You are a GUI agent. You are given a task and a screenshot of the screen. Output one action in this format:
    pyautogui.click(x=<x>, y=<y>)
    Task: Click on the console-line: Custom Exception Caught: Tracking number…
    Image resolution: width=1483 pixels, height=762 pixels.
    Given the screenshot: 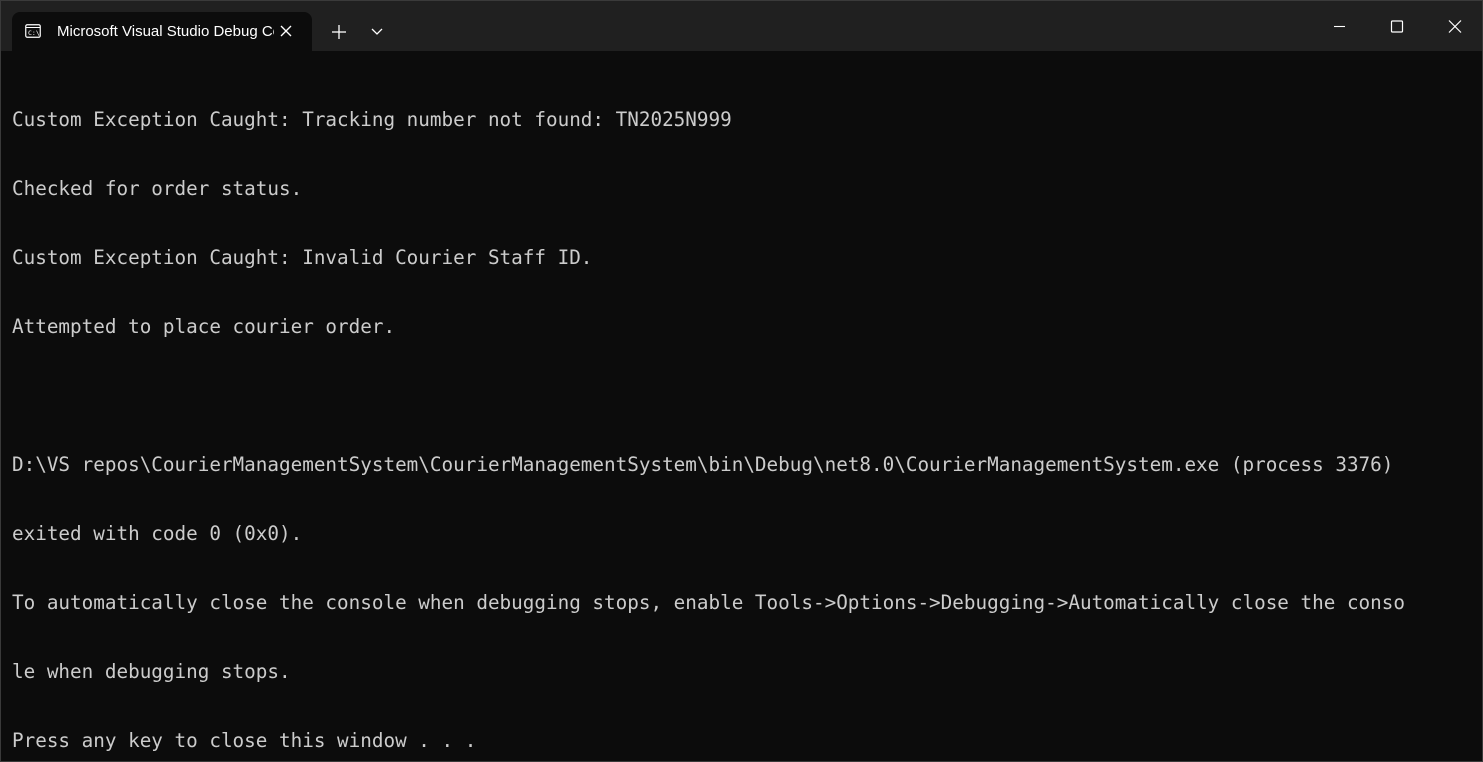 What is the action you would take?
    pyautogui.click(x=372, y=119)
    